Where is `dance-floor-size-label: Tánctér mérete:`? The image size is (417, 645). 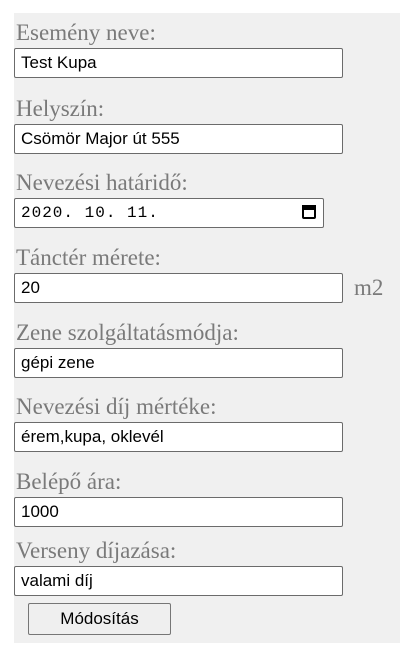
dance-floor-size-label: Tánctér mérete: is located at coordinates (88, 257).